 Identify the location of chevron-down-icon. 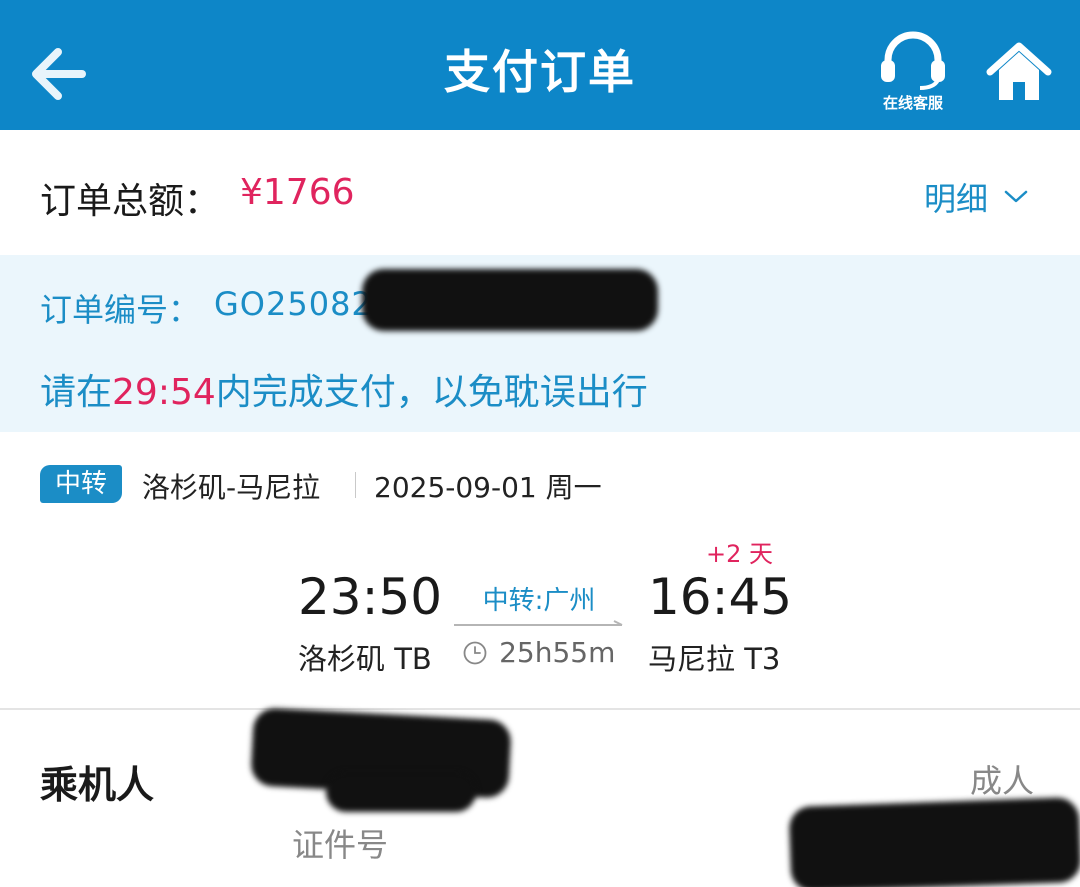
(1016, 196).